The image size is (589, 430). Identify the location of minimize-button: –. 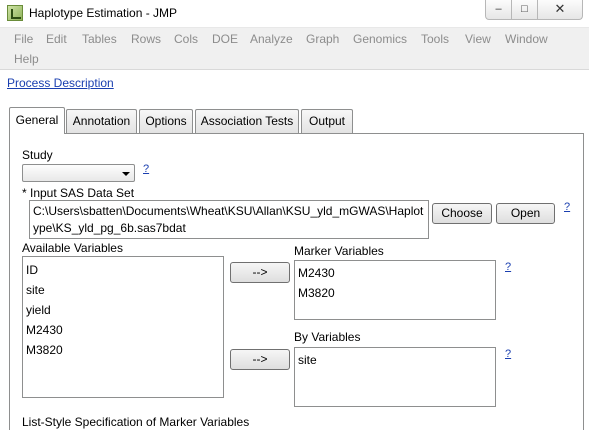
(498, 10).